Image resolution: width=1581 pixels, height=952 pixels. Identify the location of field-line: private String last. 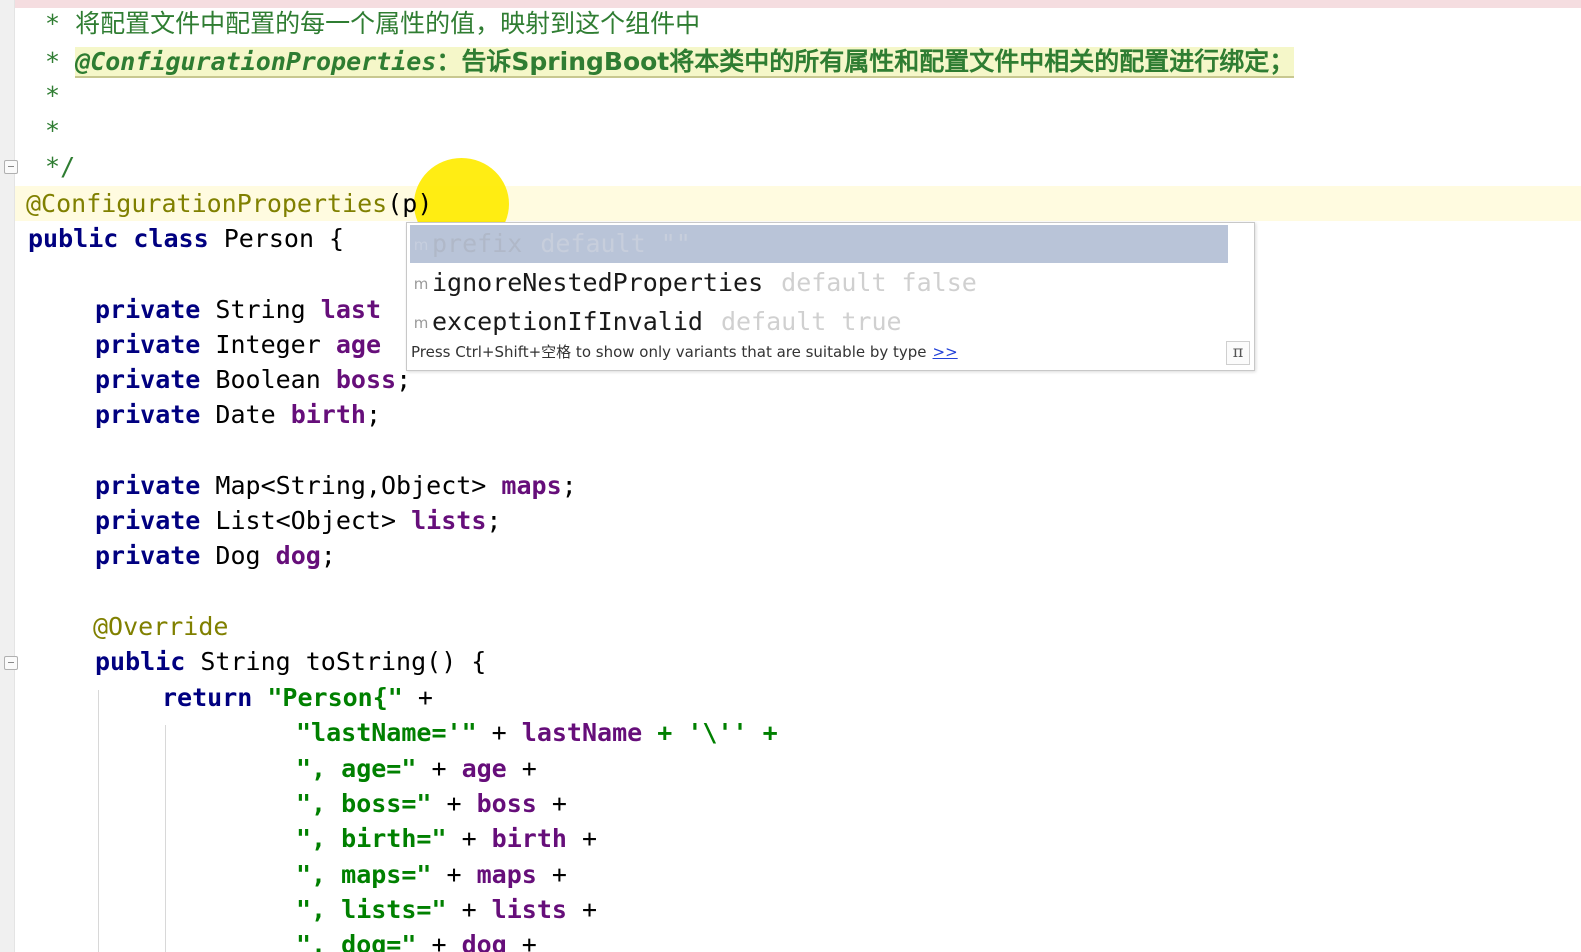
(238, 309).